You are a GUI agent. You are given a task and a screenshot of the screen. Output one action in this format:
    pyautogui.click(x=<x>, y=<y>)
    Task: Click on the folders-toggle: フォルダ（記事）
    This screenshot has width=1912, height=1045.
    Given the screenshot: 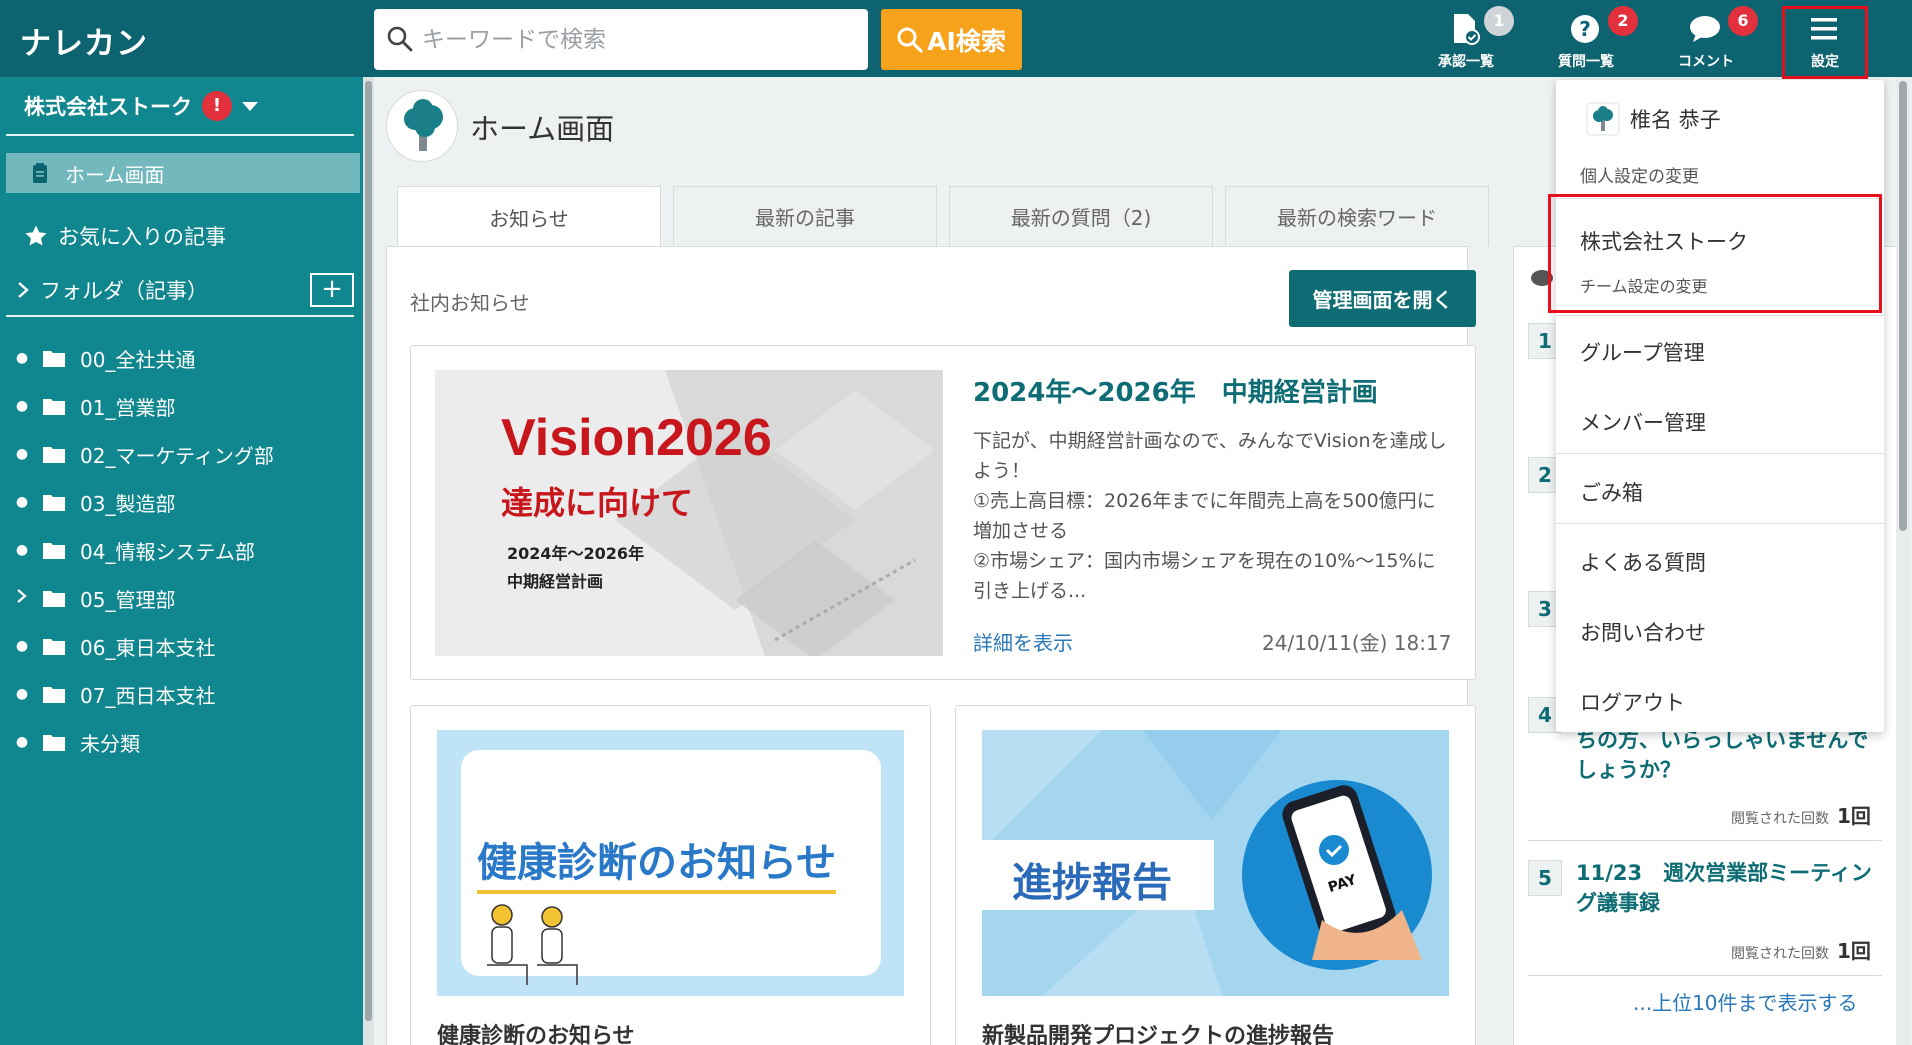 What is the action you would take?
    pyautogui.click(x=112, y=290)
    